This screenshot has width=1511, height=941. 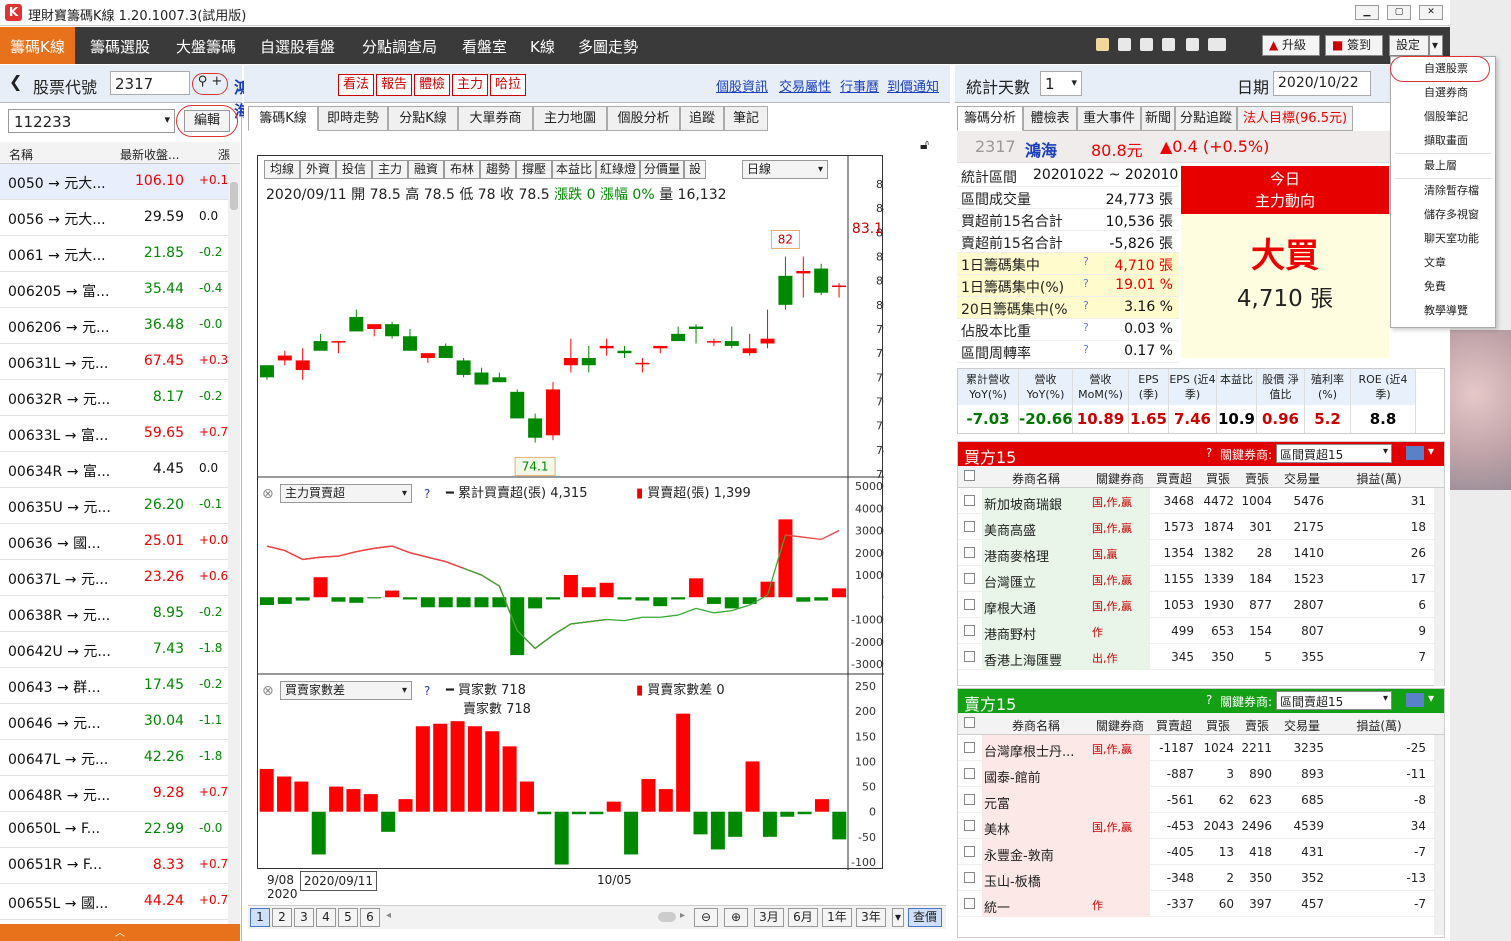 I want to click on page-button: 6, so click(x=370, y=917).